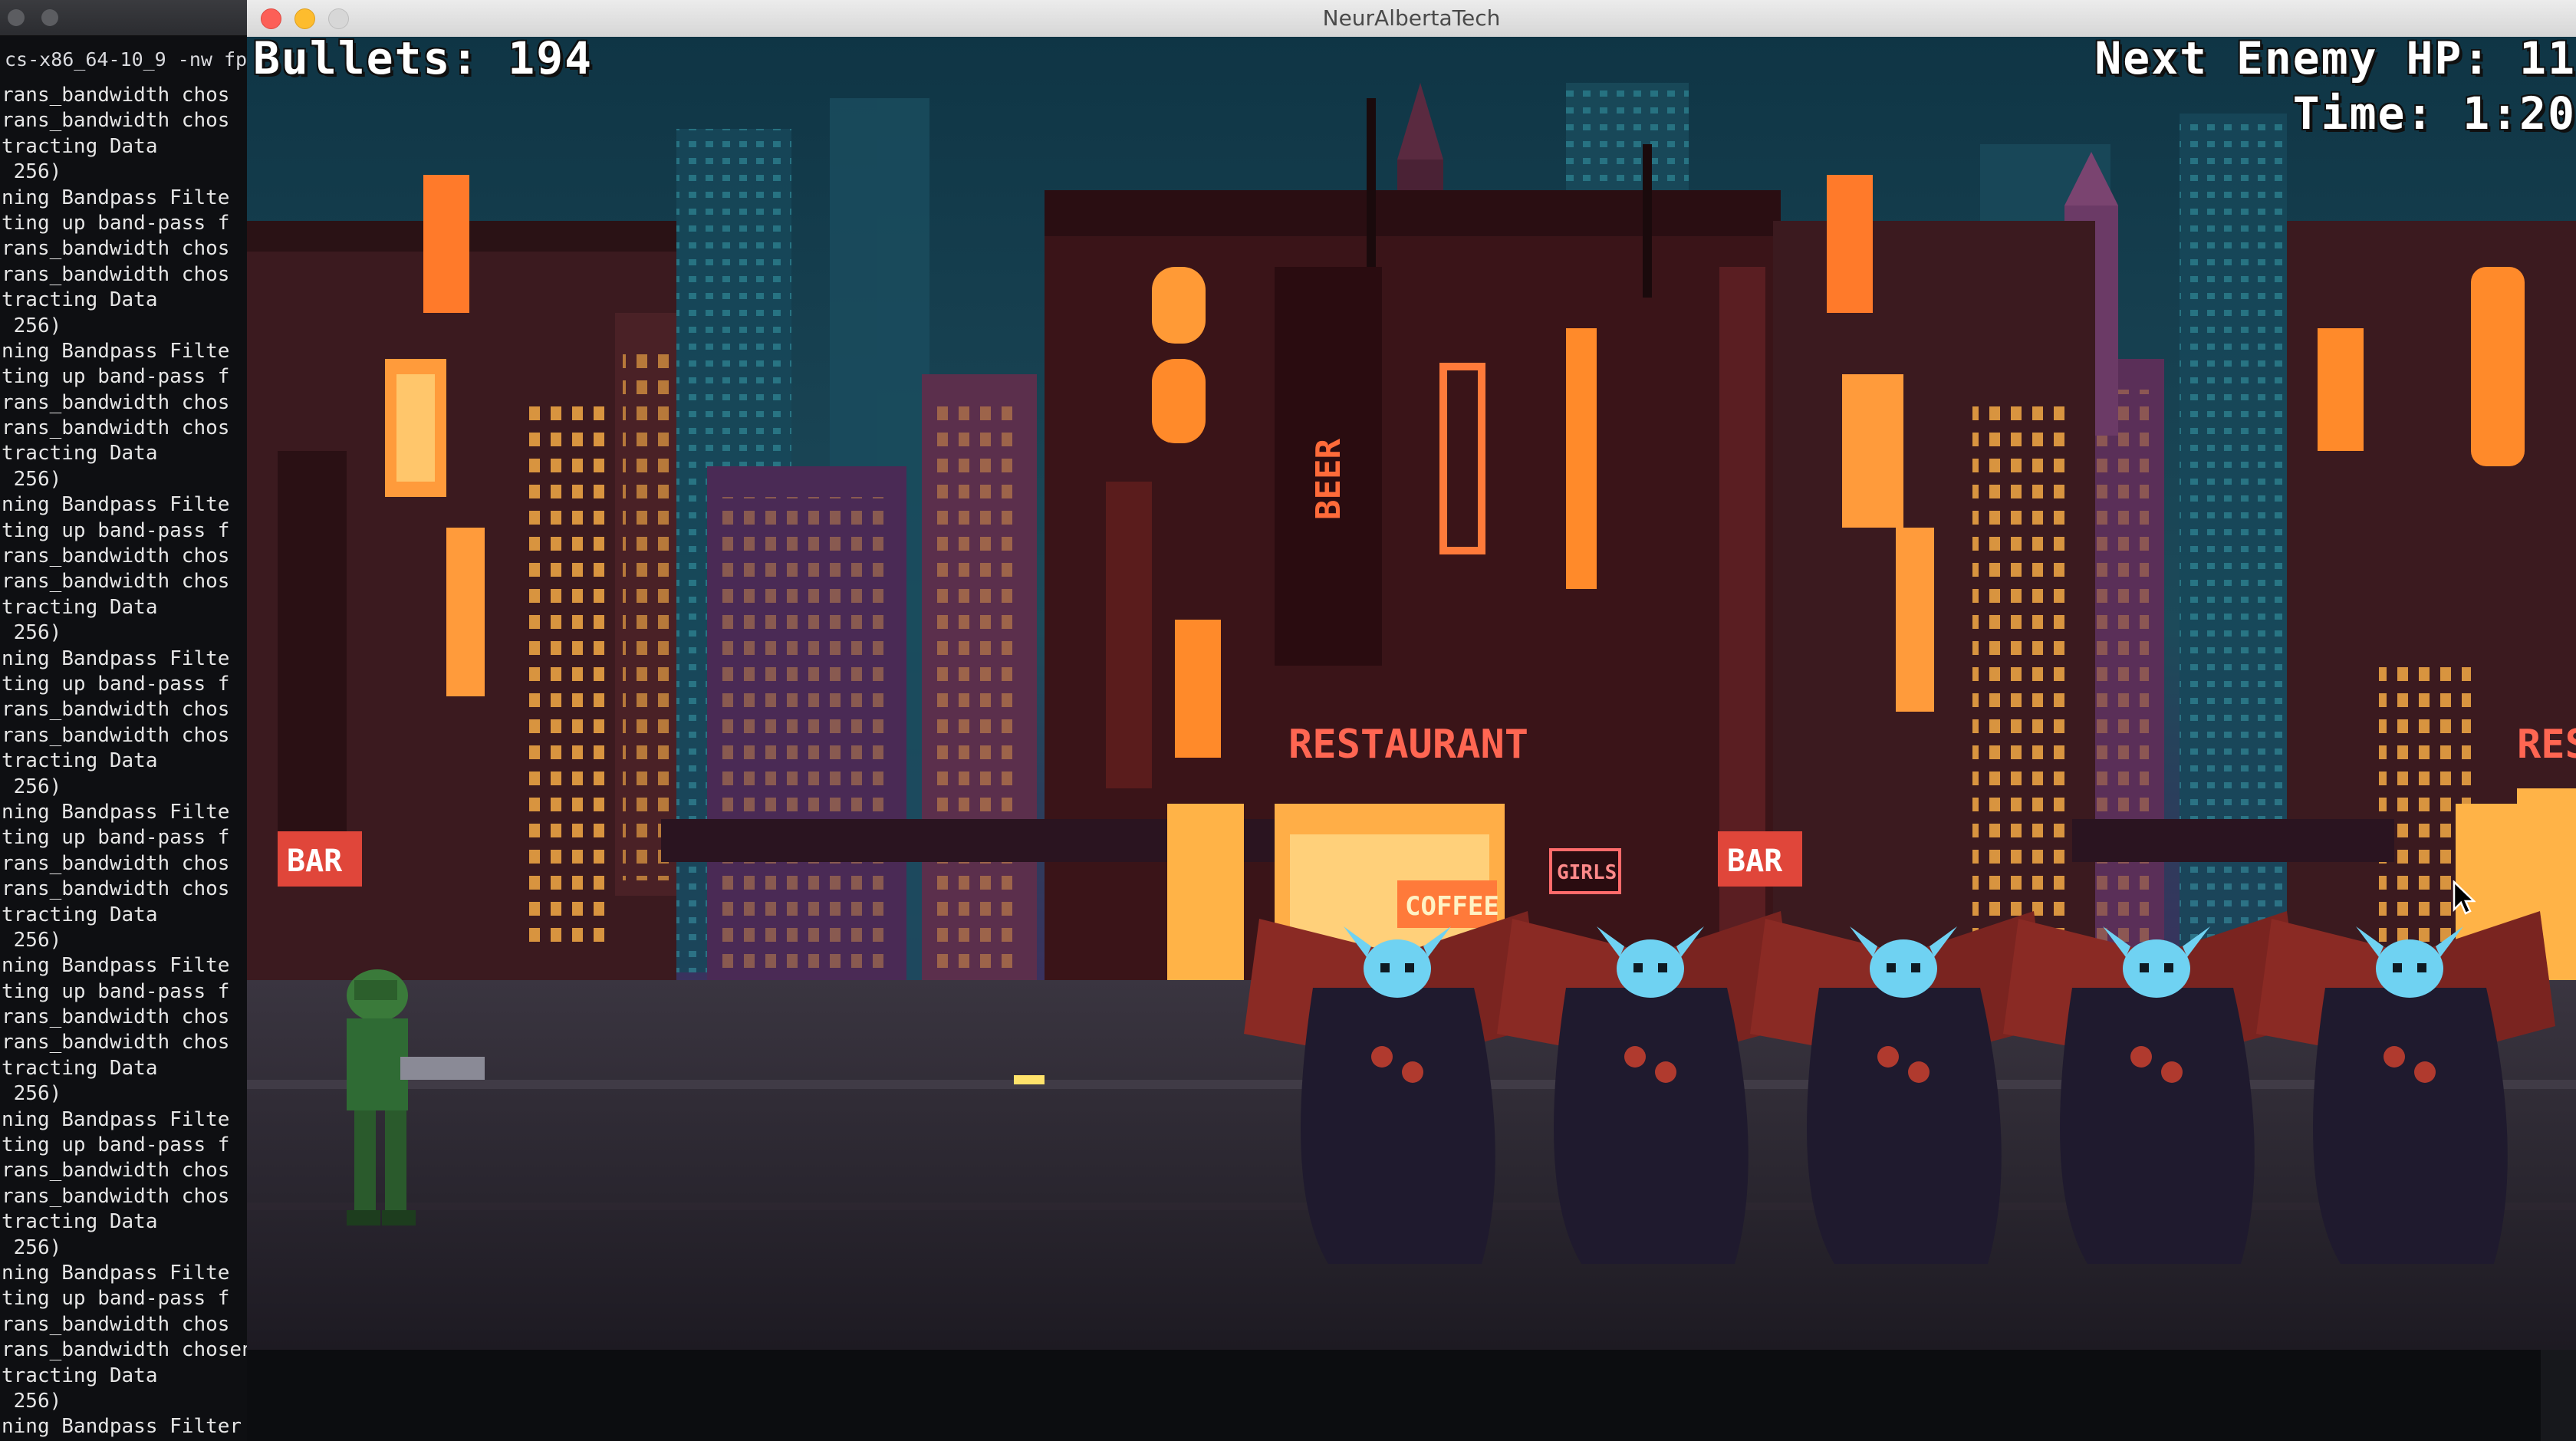  Describe the element at coordinates (1755, 861) in the screenshot. I see `bar-sign-right: BAR` at that location.